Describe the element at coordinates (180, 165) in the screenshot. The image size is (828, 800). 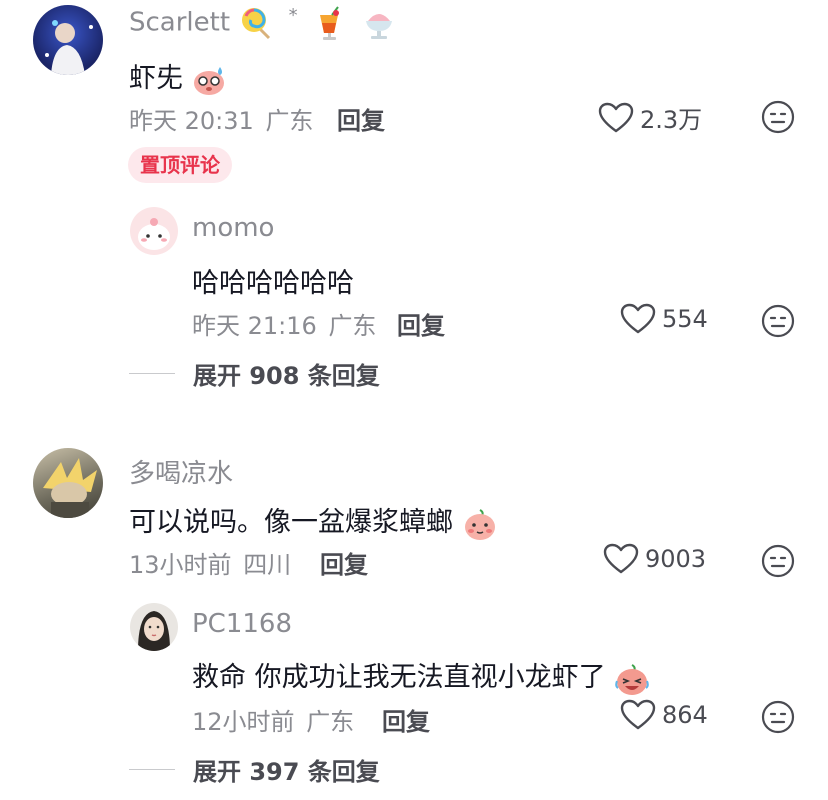
I see `pinned-badge: 置顶评论` at that location.